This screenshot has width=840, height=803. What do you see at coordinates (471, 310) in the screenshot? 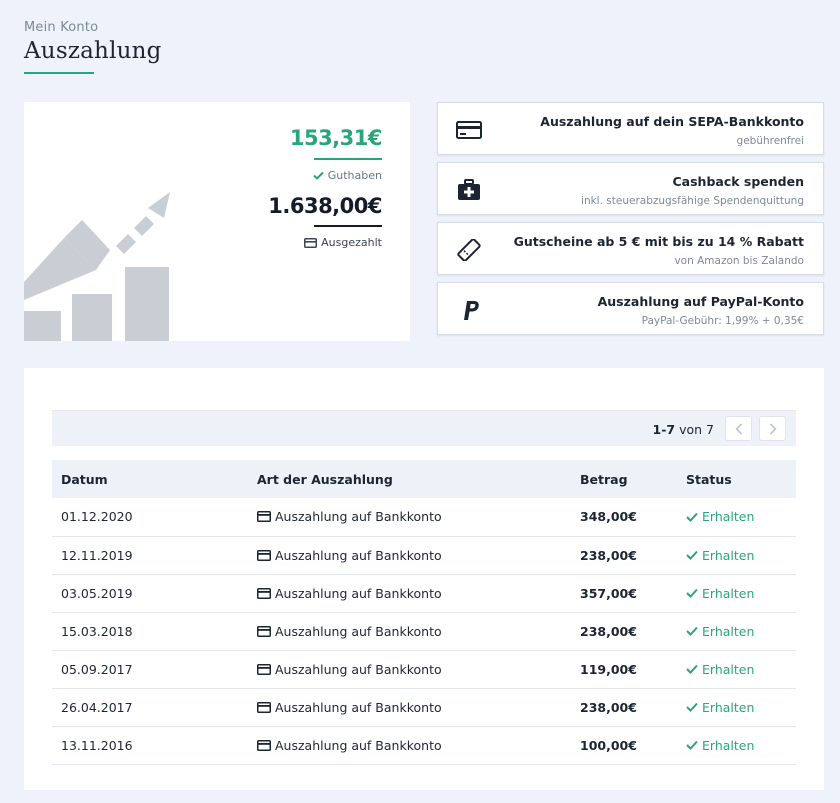
I see `paypal-icon` at bounding box center [471, 310].